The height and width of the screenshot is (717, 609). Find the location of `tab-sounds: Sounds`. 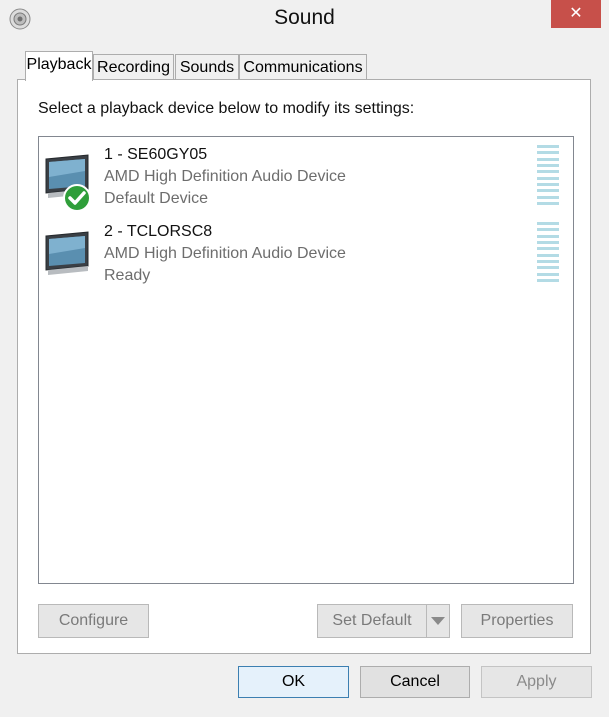

tab-sounds: Sounds is located at coordinates (207, 66).